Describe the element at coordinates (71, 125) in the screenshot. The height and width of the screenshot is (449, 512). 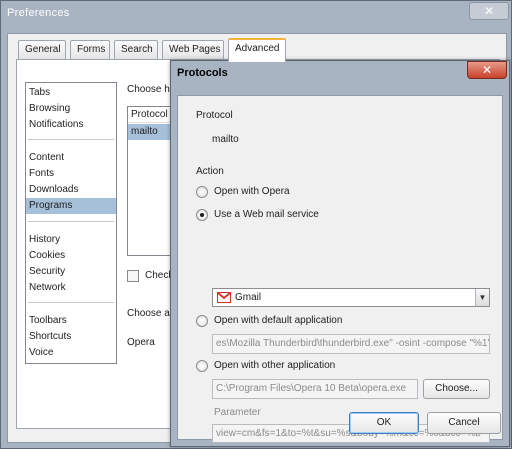
I see `category-notifications: Notifications` at that location.